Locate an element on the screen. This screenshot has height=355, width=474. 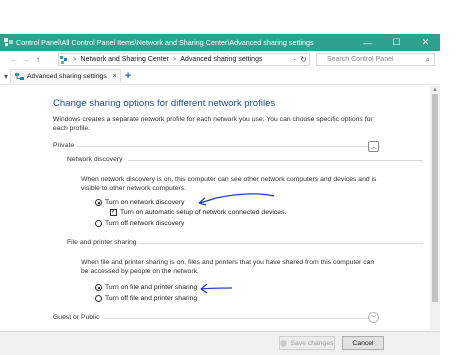
forward-button: → is located at coordinates (26, 59).